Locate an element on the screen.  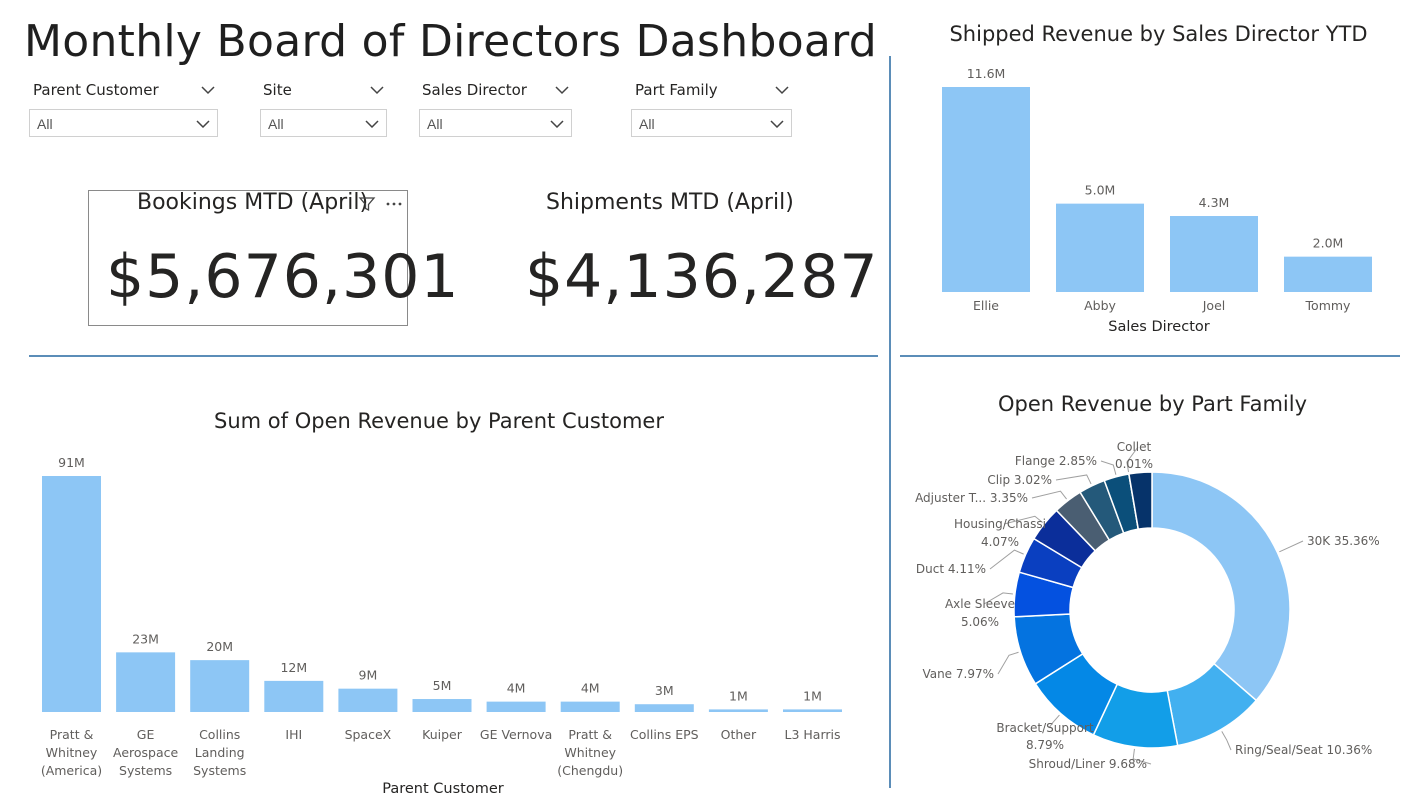
part-family-chart-title: Open Revenue by Part Family is located at coordinates (1152, 404).